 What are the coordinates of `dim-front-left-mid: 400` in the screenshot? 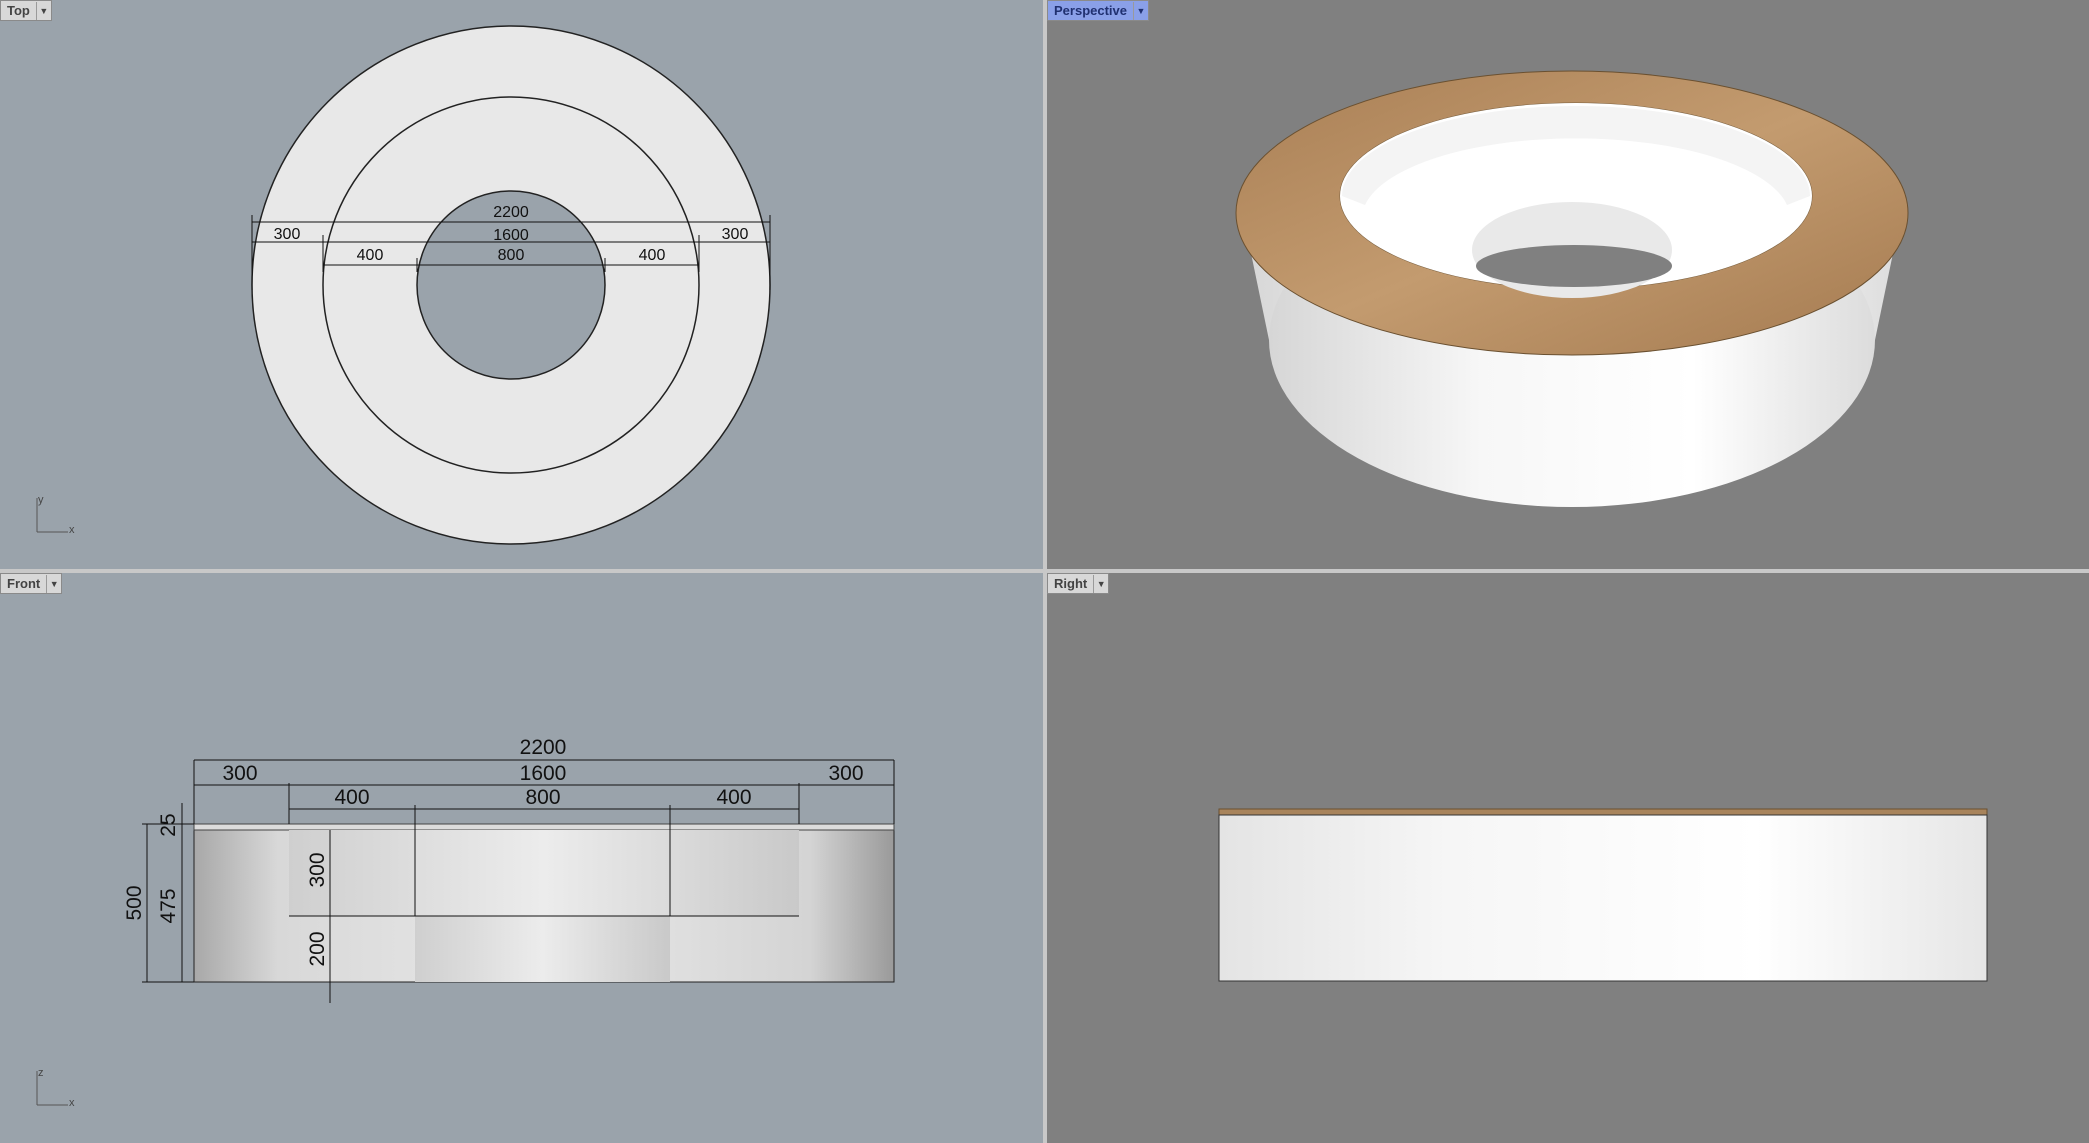 It's located at (351, 797).